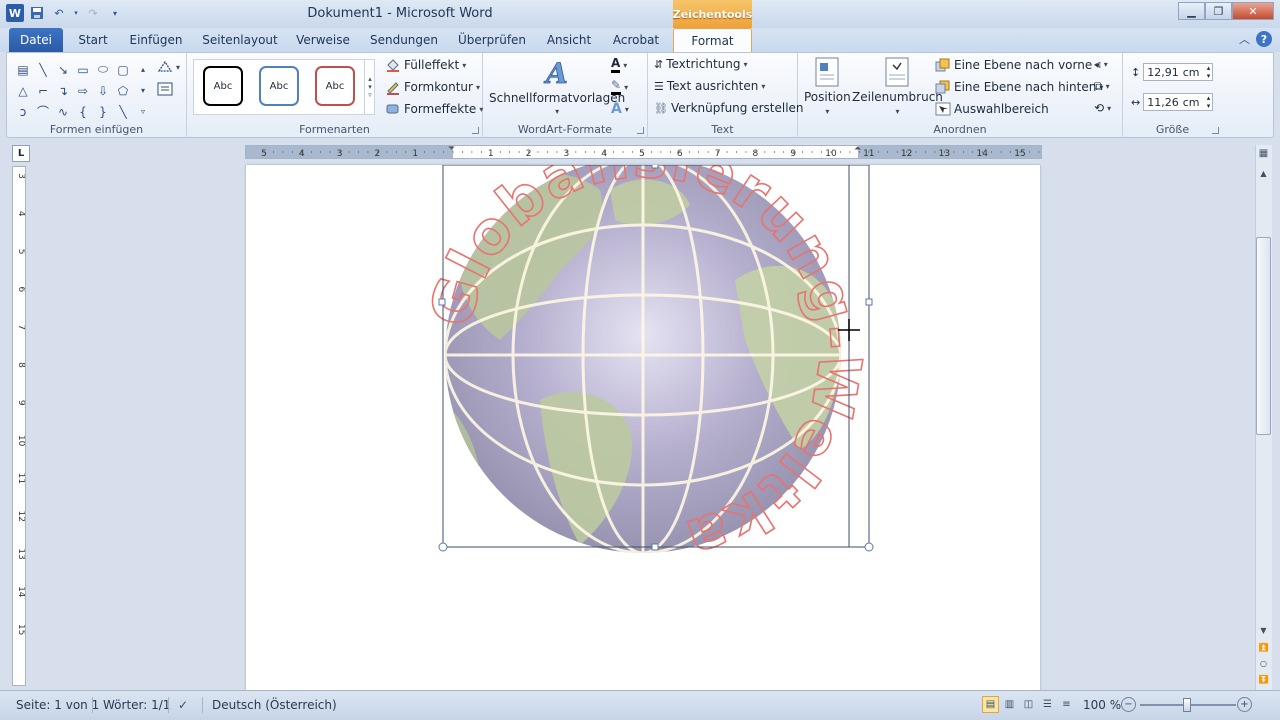  What do you see at coordinates (103, 111) in the screenshot?
I see `right-brace-icon: }` at bounding box center [103, 111].